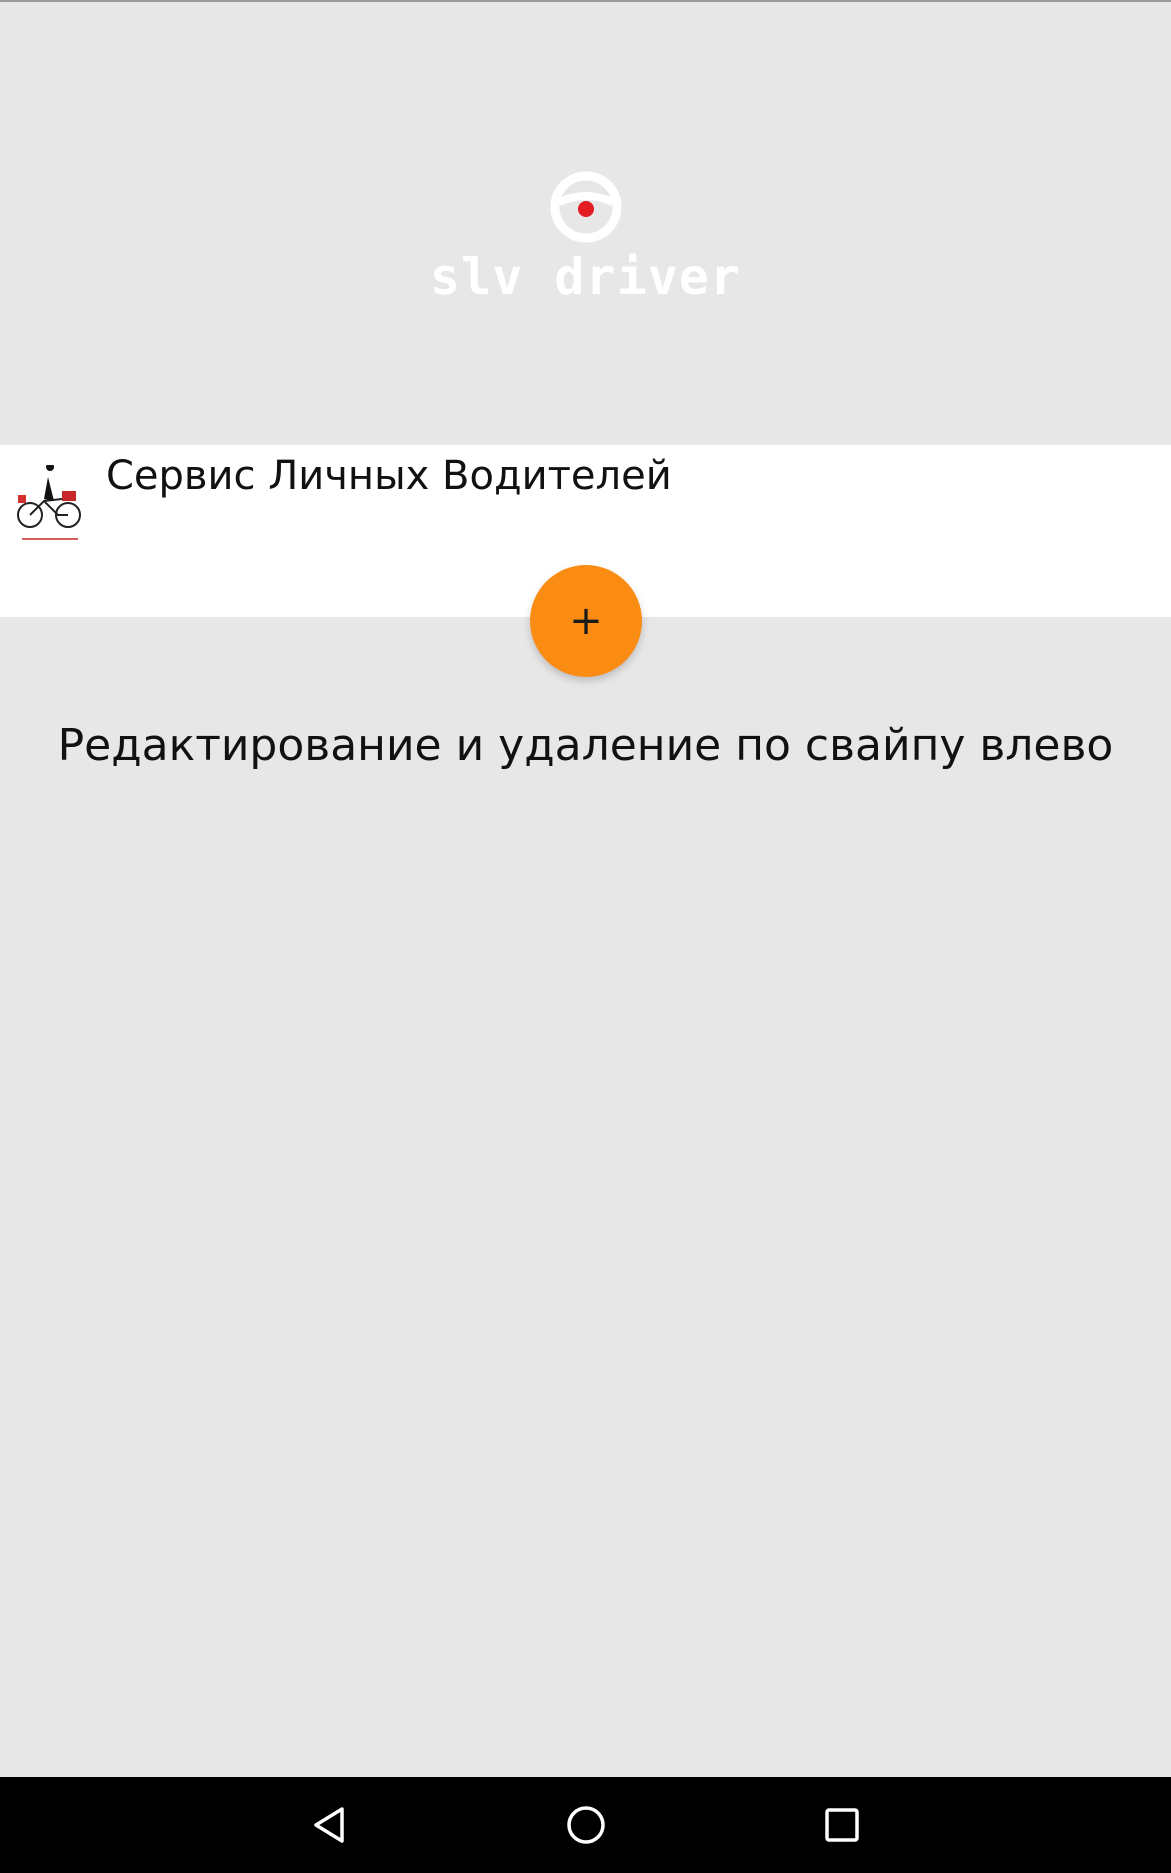 The image size is (1171, 1873). I want to click on steering-wheel-icon, so click(585, 207).